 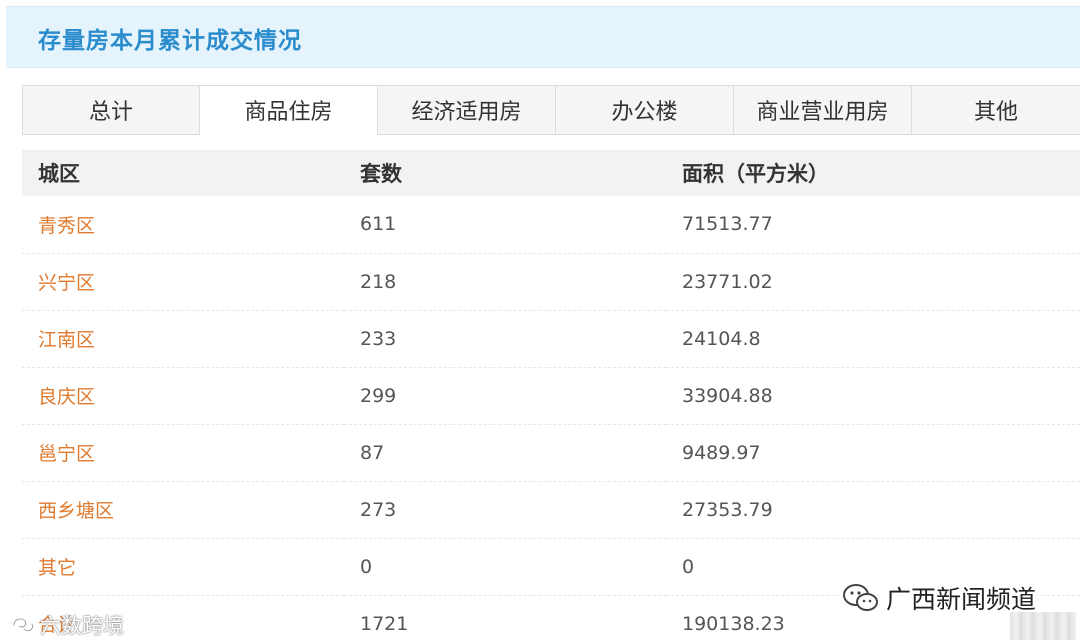 I want to click on area-cell: 24104.8, so click(x=721, y=338).